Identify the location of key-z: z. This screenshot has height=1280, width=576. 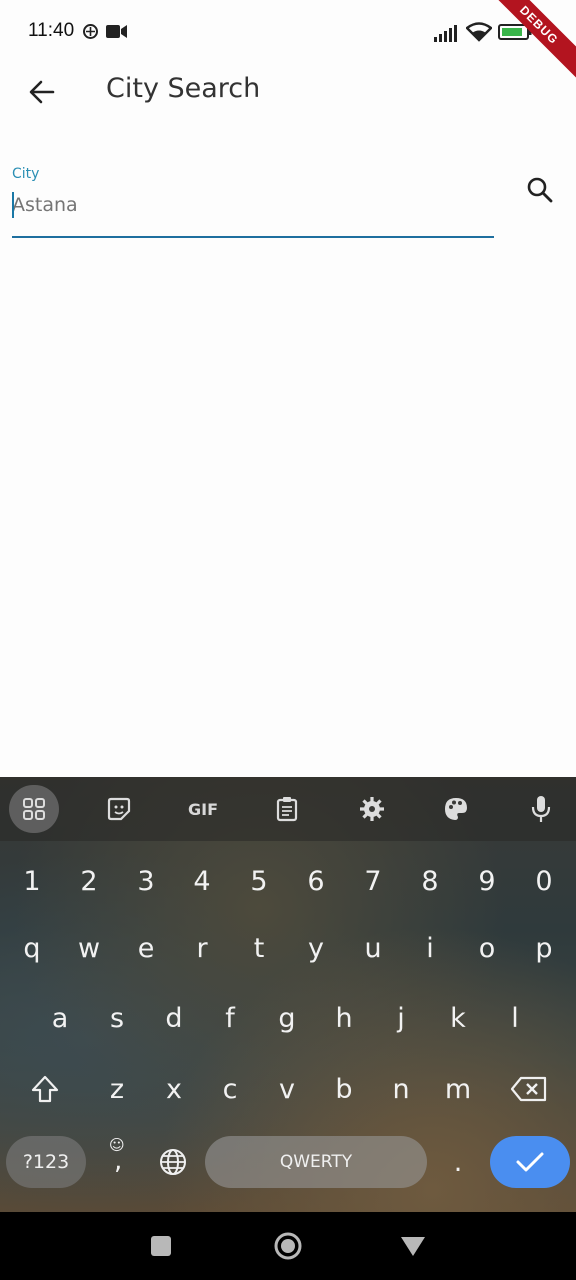
(117, 1089).